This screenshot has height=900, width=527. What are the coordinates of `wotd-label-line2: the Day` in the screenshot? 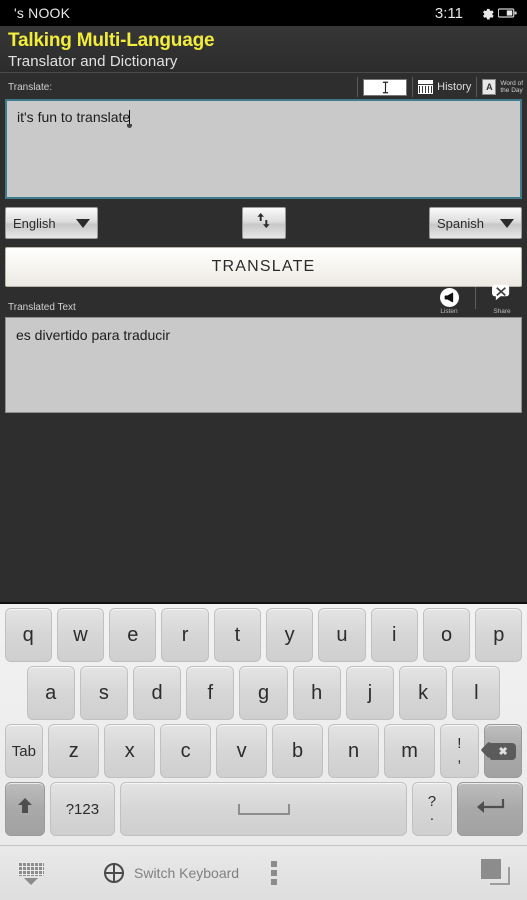 It's located at (511, 90).